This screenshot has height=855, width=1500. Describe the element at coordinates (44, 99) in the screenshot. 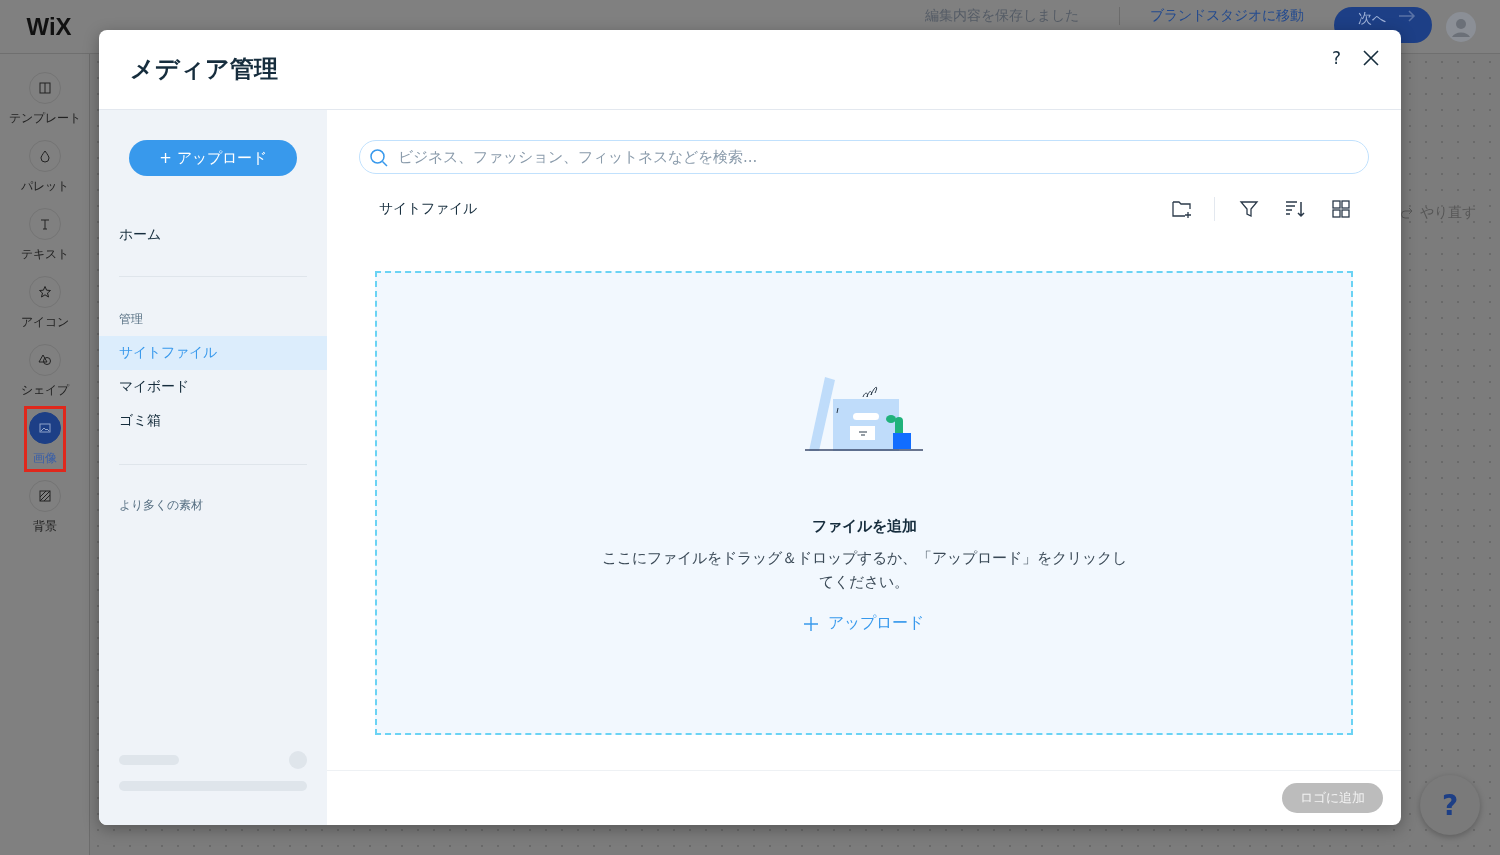

I see `sidebar-item: テンプレート` at that location.